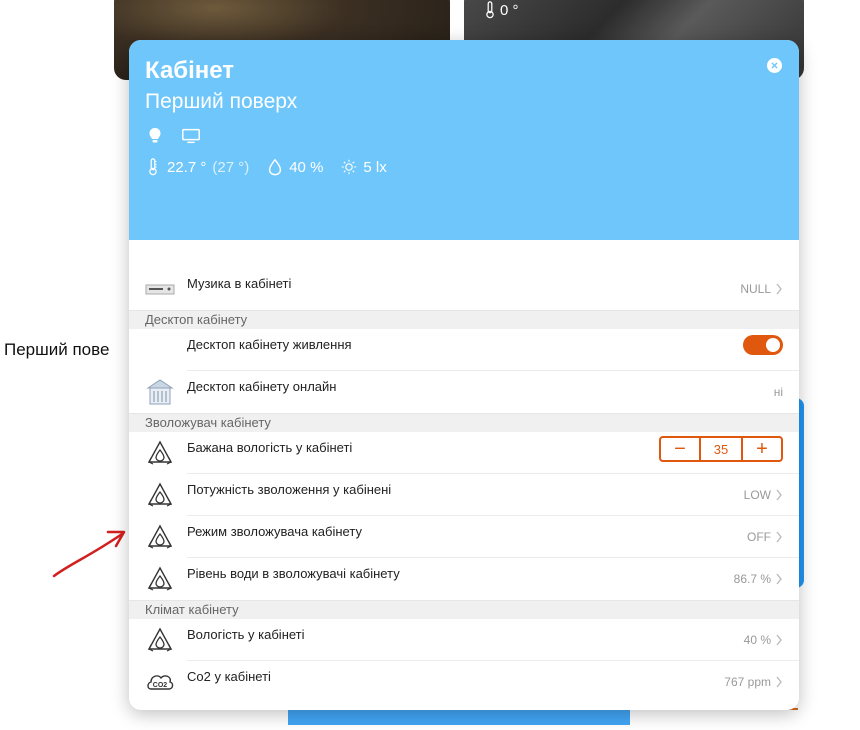 The height and width of the screenshot is (730, 860). Describe the element at coordinates (464, 289) in the screenshot. I see `row-music: Музика в кабінеті NULL` at that location.